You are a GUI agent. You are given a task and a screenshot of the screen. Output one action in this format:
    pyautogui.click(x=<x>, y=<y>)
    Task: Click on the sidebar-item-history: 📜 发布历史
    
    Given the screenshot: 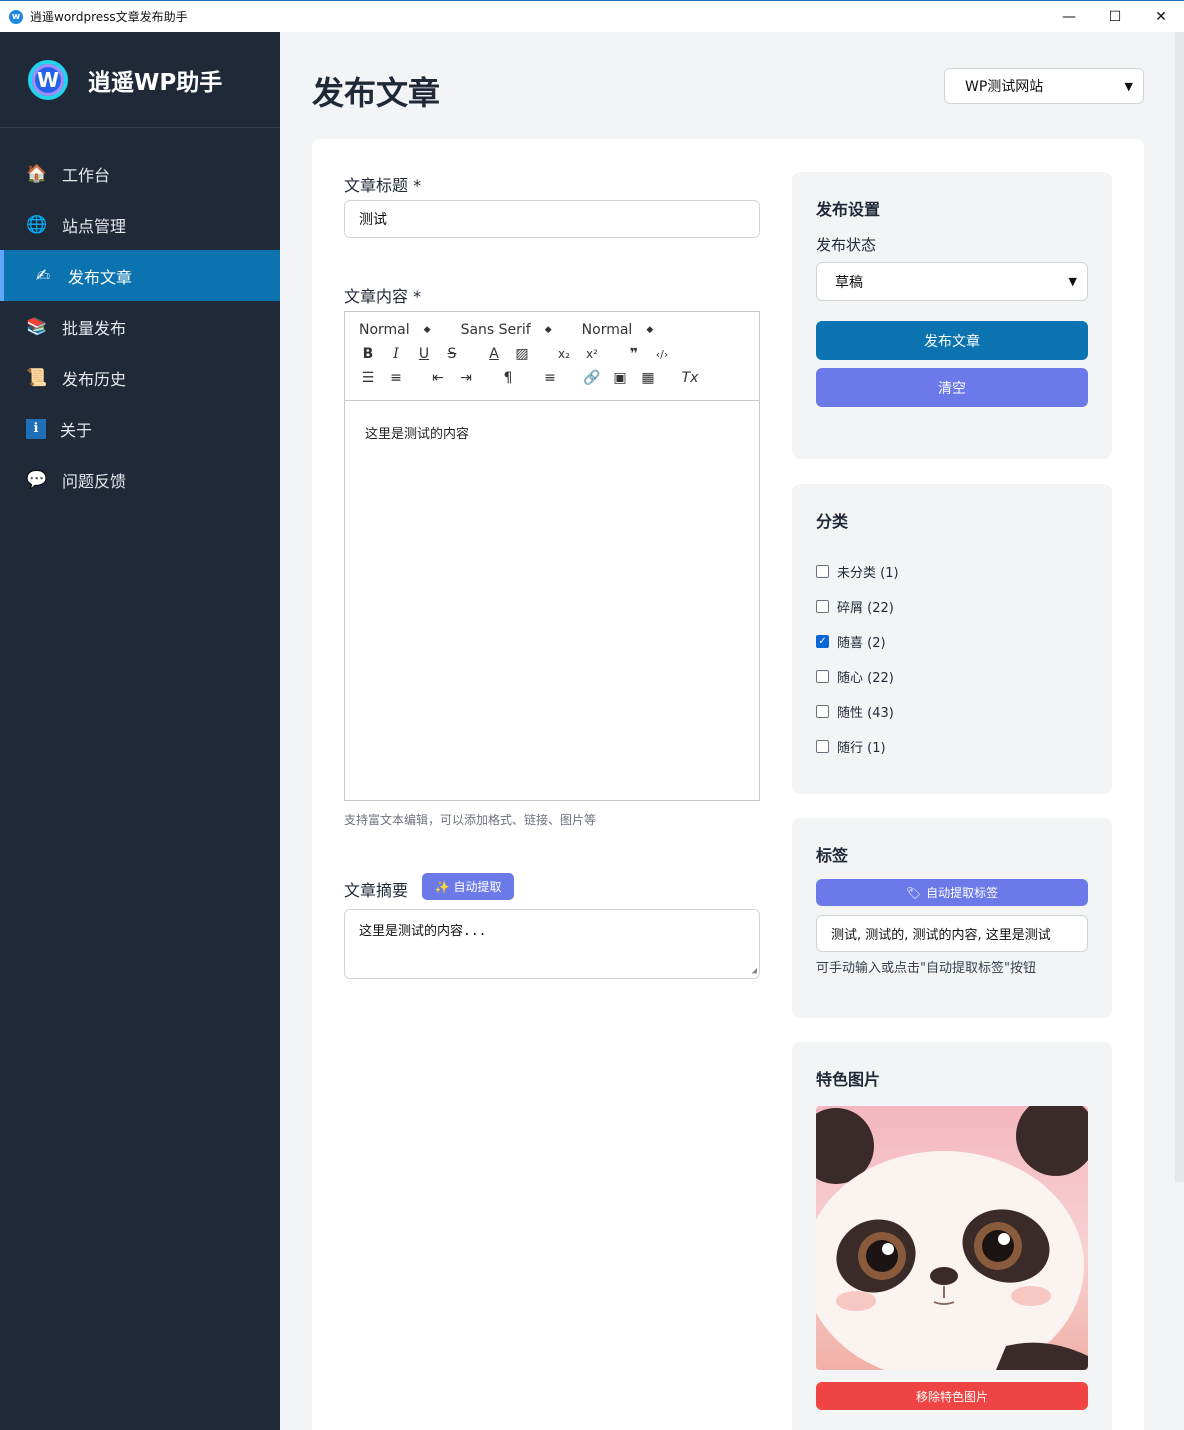 What is the action you would take?
    pyautogui.click(x=140, y=377)
    